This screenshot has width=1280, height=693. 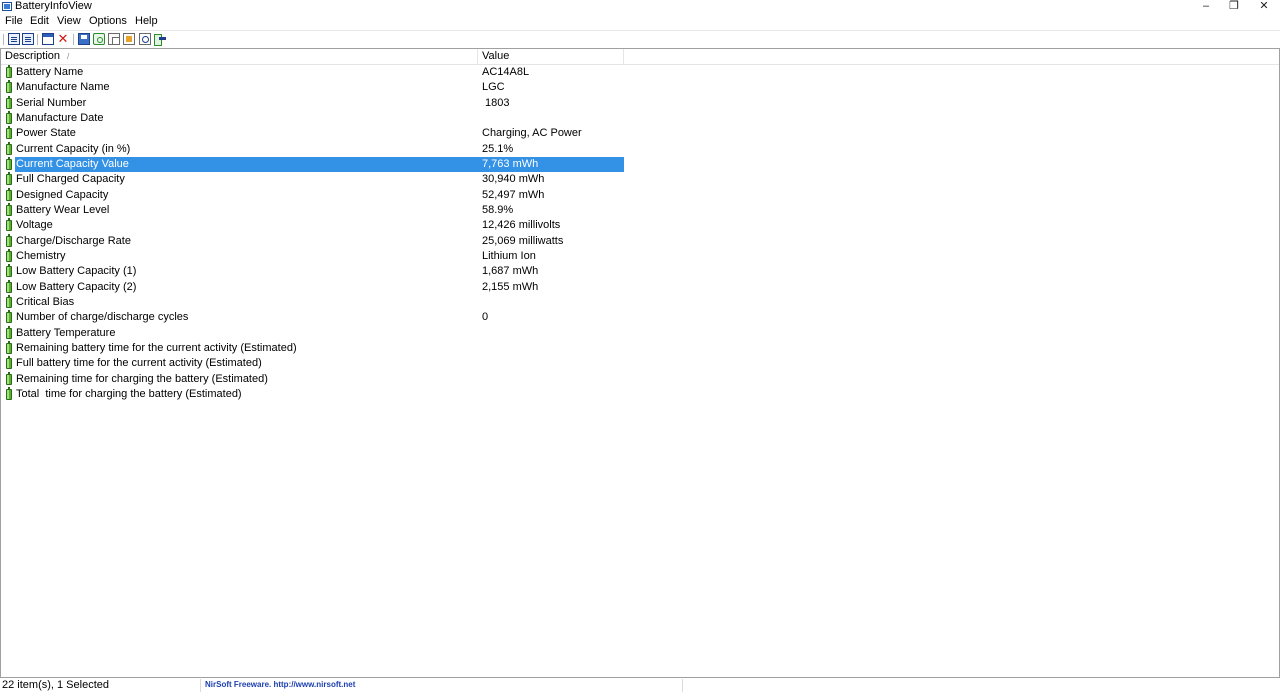 What do you see at coordinates (523, 240) in the screenshot?
I see `cell-value: 25,069 milliwatts` at bounding box center [523, 240].